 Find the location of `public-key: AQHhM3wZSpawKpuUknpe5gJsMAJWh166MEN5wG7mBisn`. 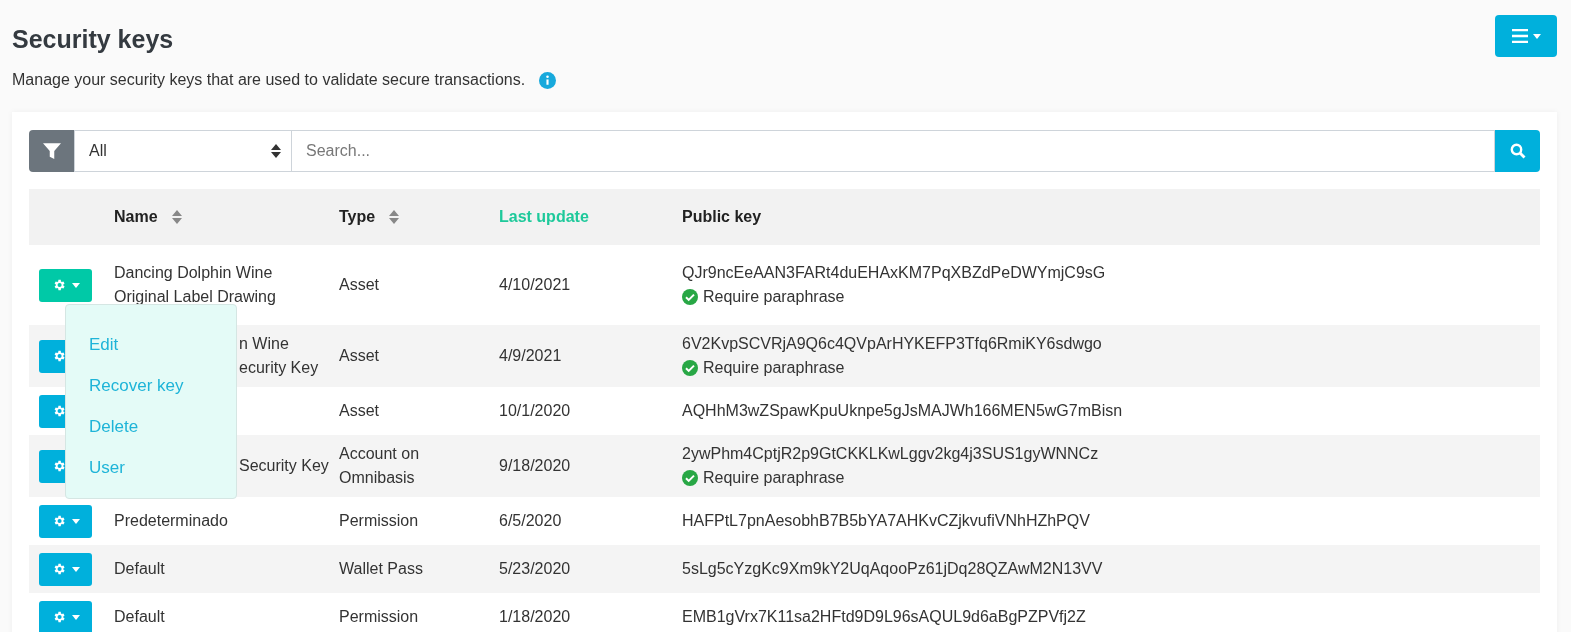

public-key: AQHhM3wZSpawKpuUknpe5gJsMAJWh166MEN5wG7mBisn is located at coordinates (902, 411).